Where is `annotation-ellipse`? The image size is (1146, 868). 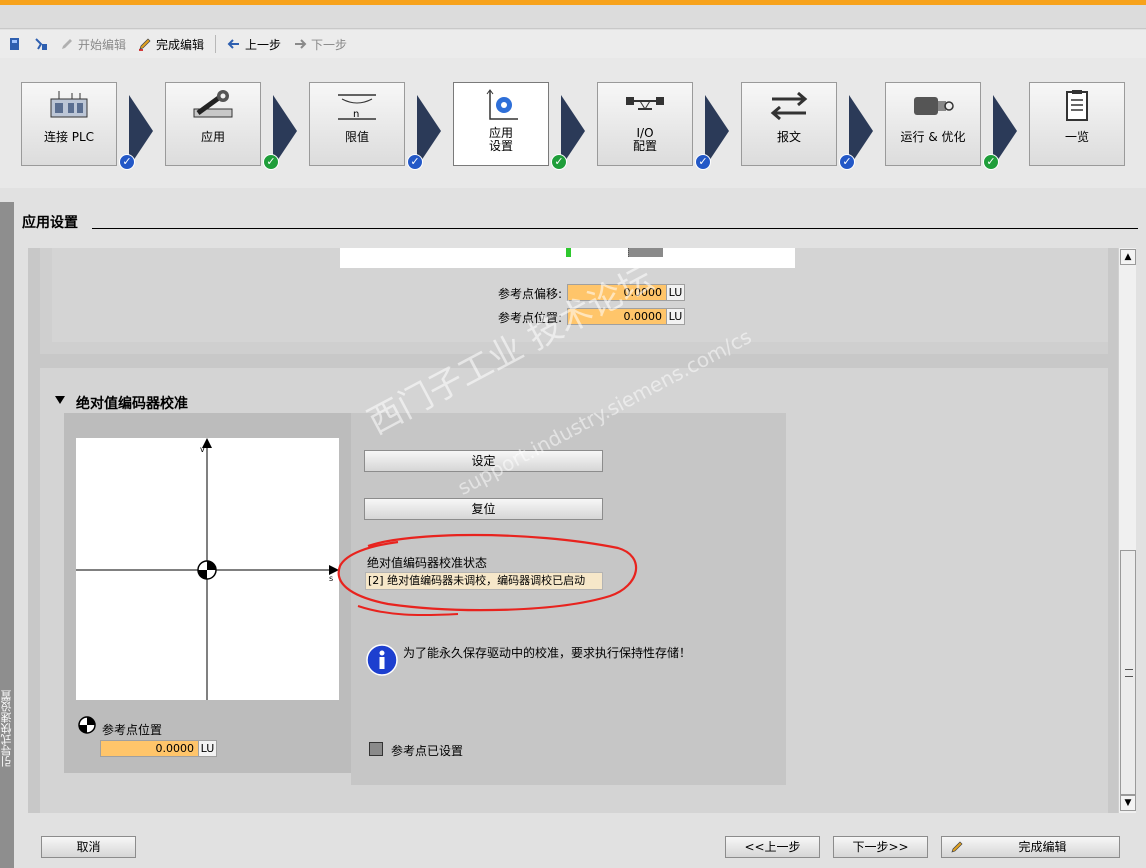
annotation-ellipse is located at coordinates (487, 575).